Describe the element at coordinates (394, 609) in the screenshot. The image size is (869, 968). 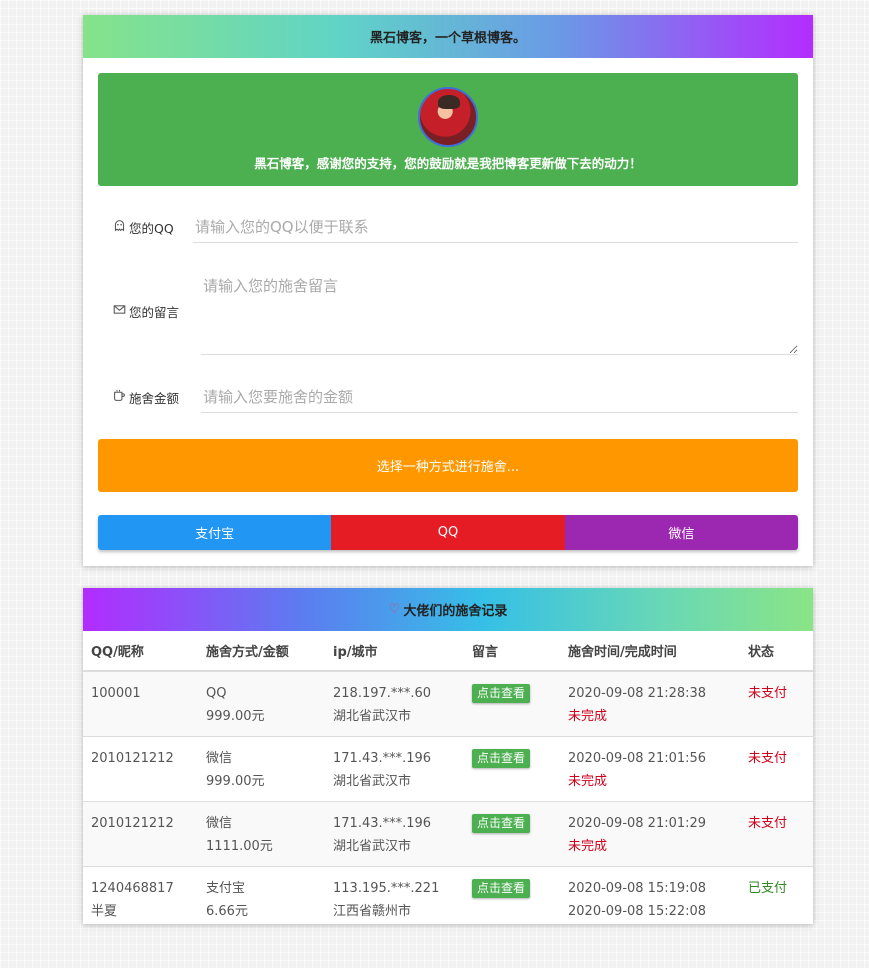
I see `heart-icon: ♡` at that location.